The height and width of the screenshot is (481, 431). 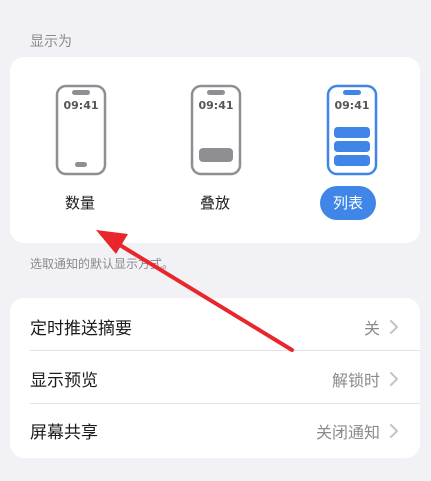 I want to click on row-value: 解锁时, so click(x=355, y=380).